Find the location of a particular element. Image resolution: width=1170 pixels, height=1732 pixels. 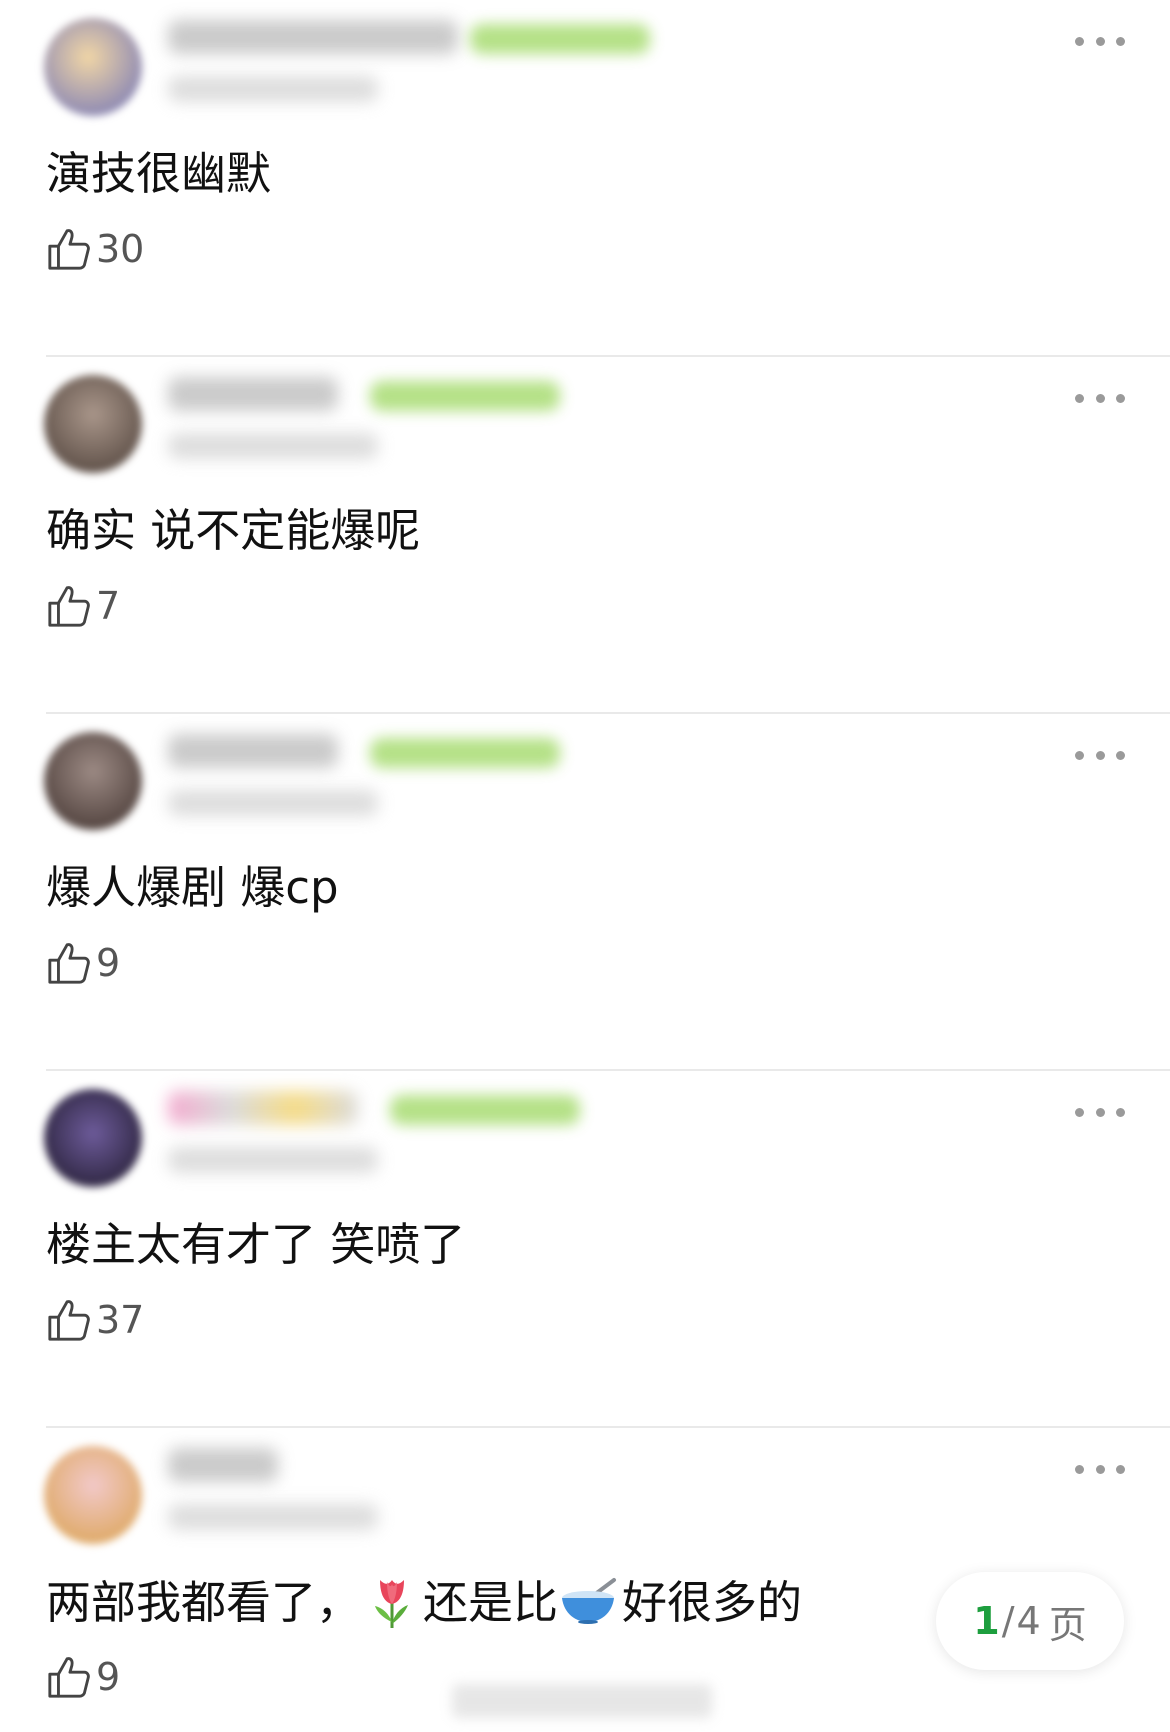

like-count: 7 is located at coordinates (108, 606).